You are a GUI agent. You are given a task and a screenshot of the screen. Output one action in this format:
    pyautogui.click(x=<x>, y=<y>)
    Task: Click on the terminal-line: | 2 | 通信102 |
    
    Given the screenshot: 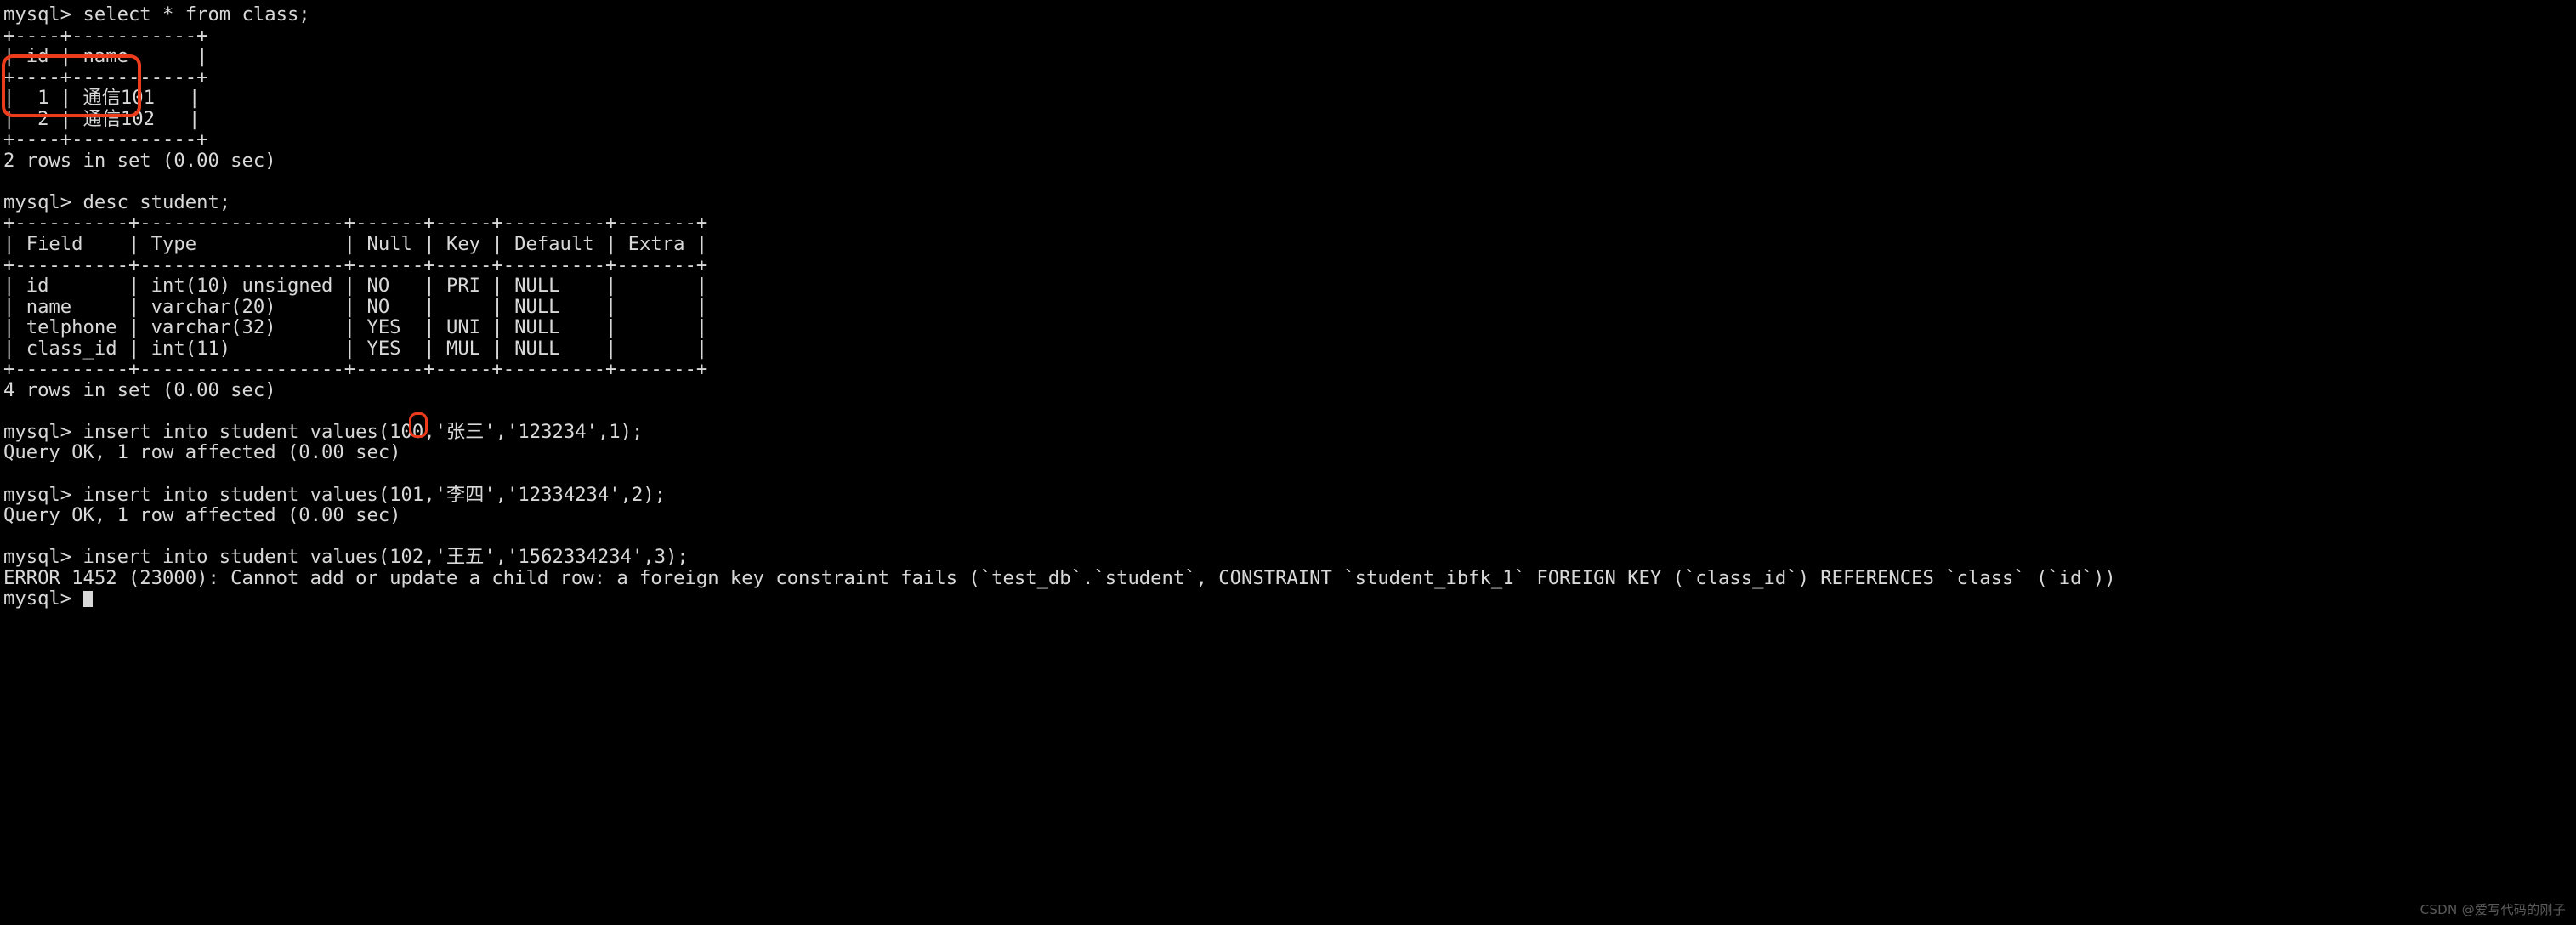 What is the action you would take?
    pyautogui.click(x=102, y=118)
    